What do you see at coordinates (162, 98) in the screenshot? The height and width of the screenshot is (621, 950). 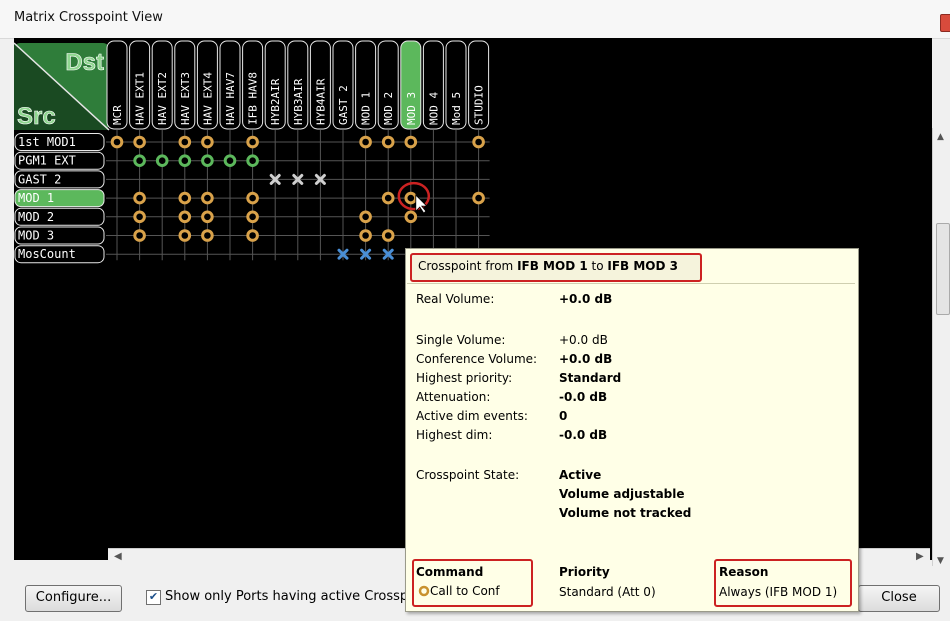 I see `column-header-label: HAV EXT2` at bounding box center [162, 98].